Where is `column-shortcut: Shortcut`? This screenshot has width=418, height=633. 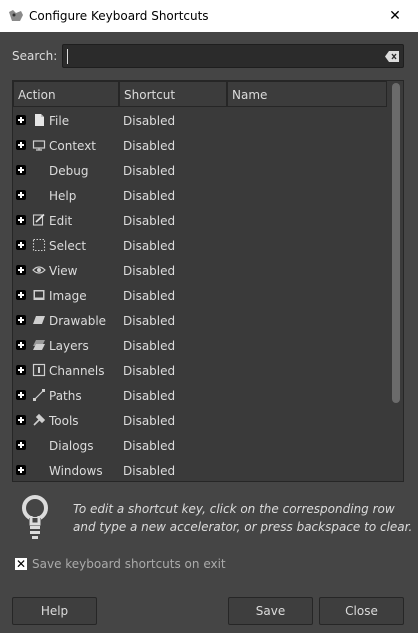
column-shortcut: Shortcut is located at coordinates (173, 94).